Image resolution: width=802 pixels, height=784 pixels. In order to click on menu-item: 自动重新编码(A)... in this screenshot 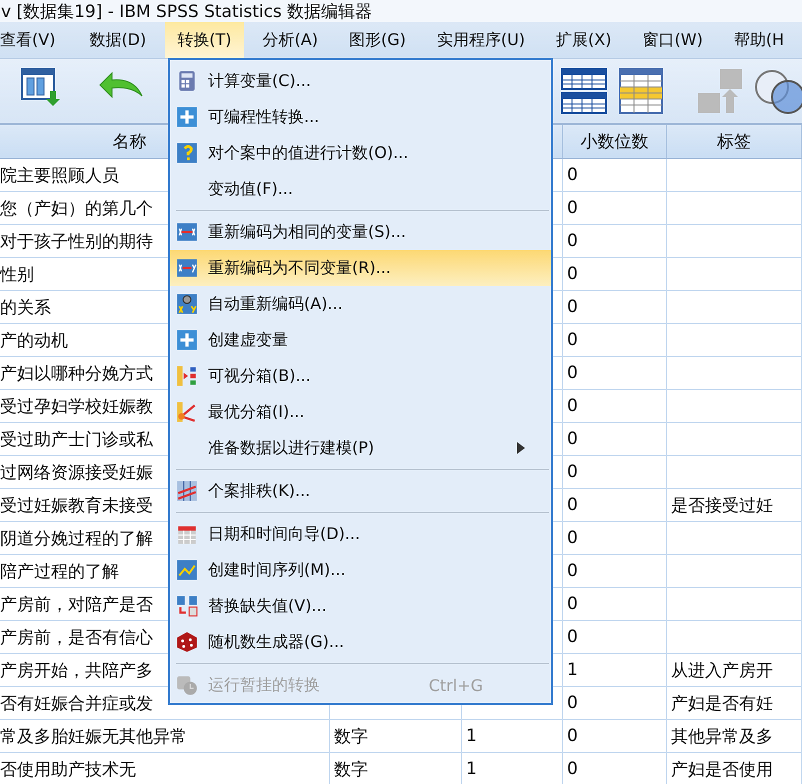, I will do `click(360, 304)`.